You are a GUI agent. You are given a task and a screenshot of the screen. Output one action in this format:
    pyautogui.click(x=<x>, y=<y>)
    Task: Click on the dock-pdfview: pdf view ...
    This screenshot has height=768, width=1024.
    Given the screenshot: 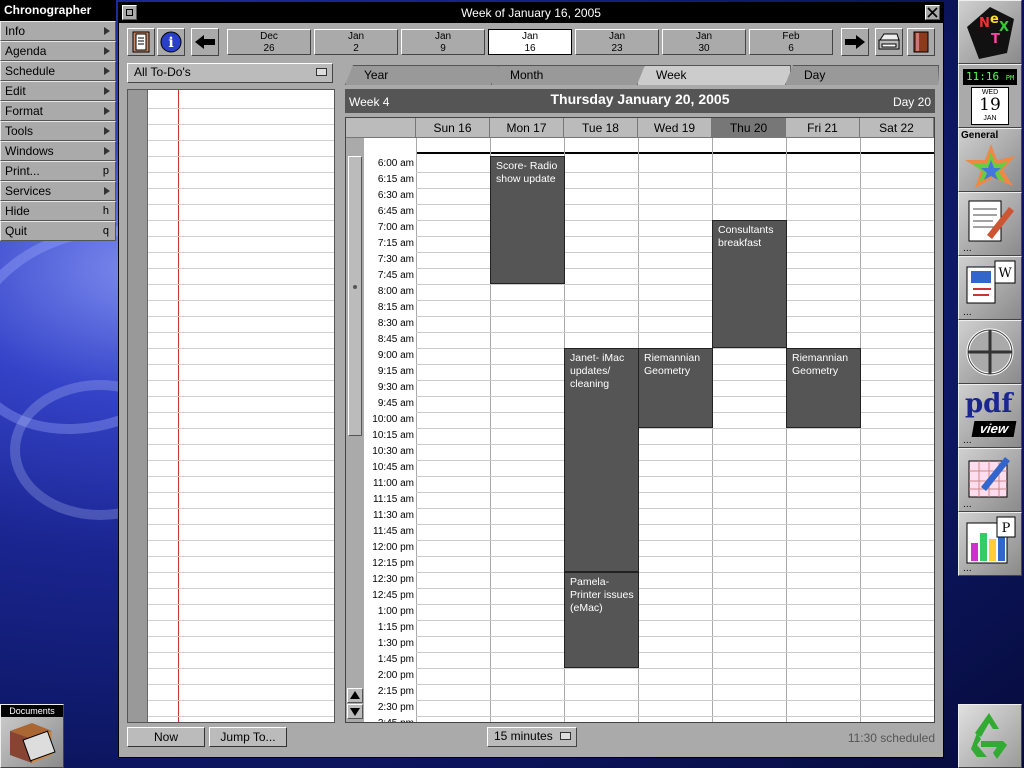 What is the action you would take?
    pyautogui.click(x=990, y=416)
    